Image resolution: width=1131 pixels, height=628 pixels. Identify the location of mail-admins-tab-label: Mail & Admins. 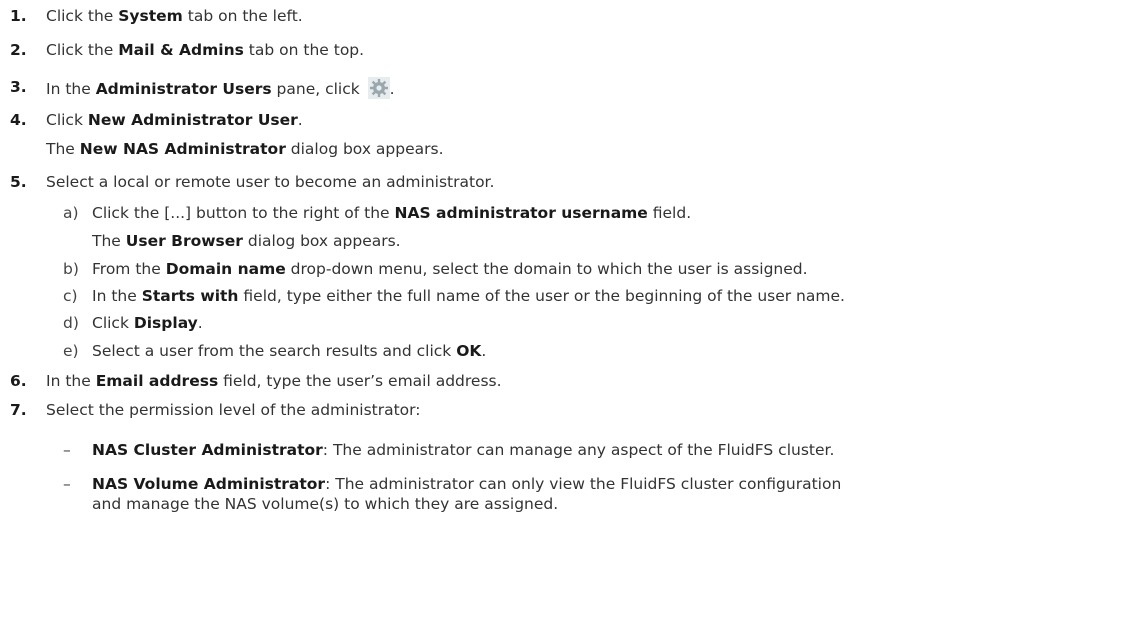
(181, 50).